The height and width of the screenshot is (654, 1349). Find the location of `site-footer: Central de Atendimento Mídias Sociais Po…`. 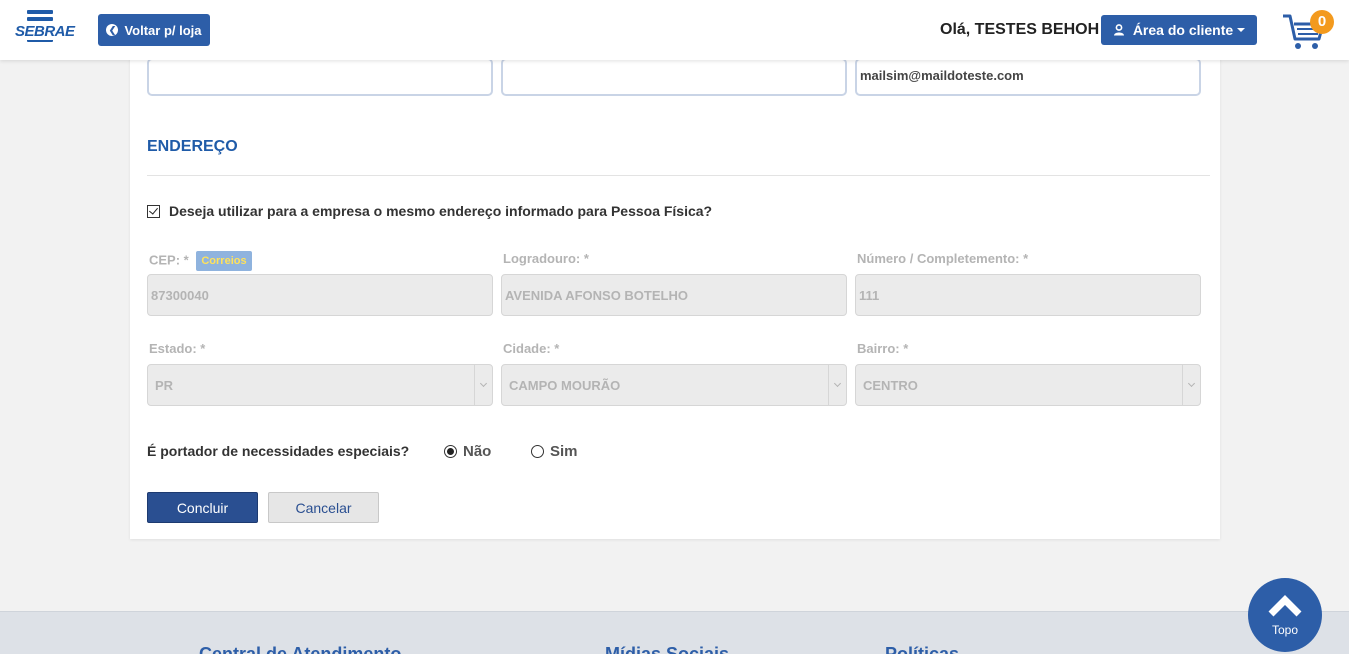

site-footer: Central de Atendimento Mídias Sociais Po… is located at coordinates (674, 632).